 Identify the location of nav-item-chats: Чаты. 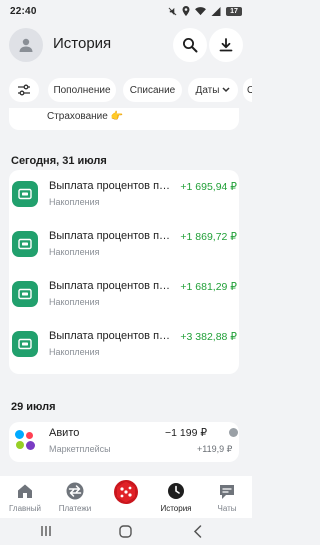
(227, 496).